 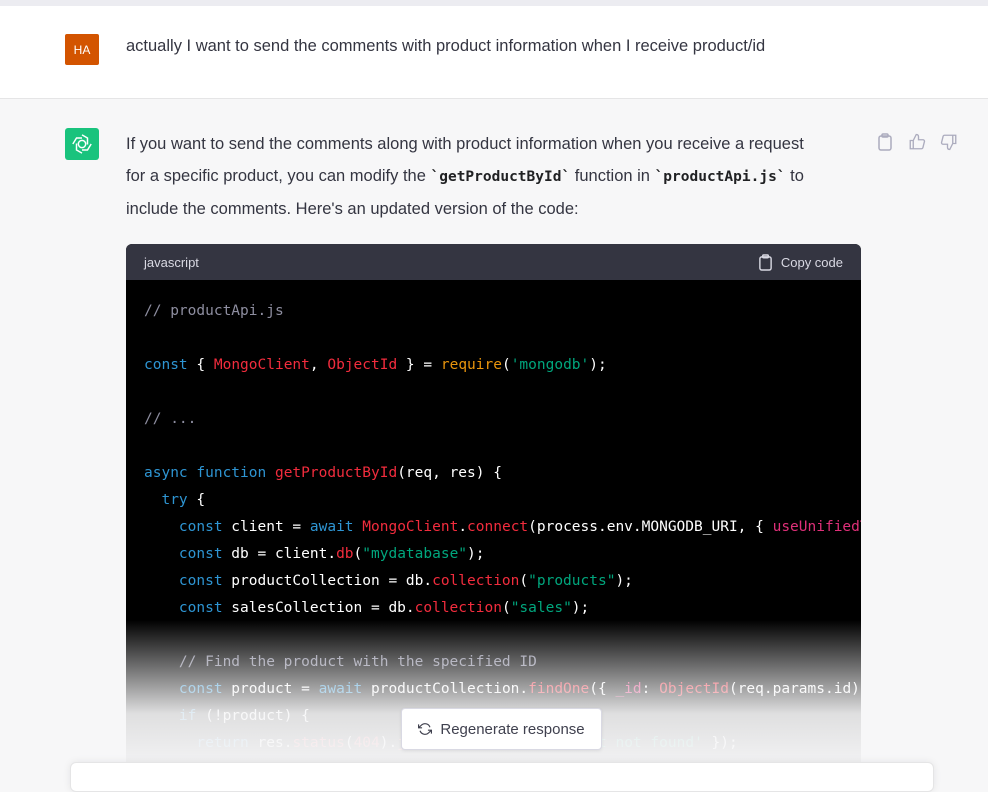 I want to click on regenerate-response-button: Regenerate response, so click(x=501, y=729).